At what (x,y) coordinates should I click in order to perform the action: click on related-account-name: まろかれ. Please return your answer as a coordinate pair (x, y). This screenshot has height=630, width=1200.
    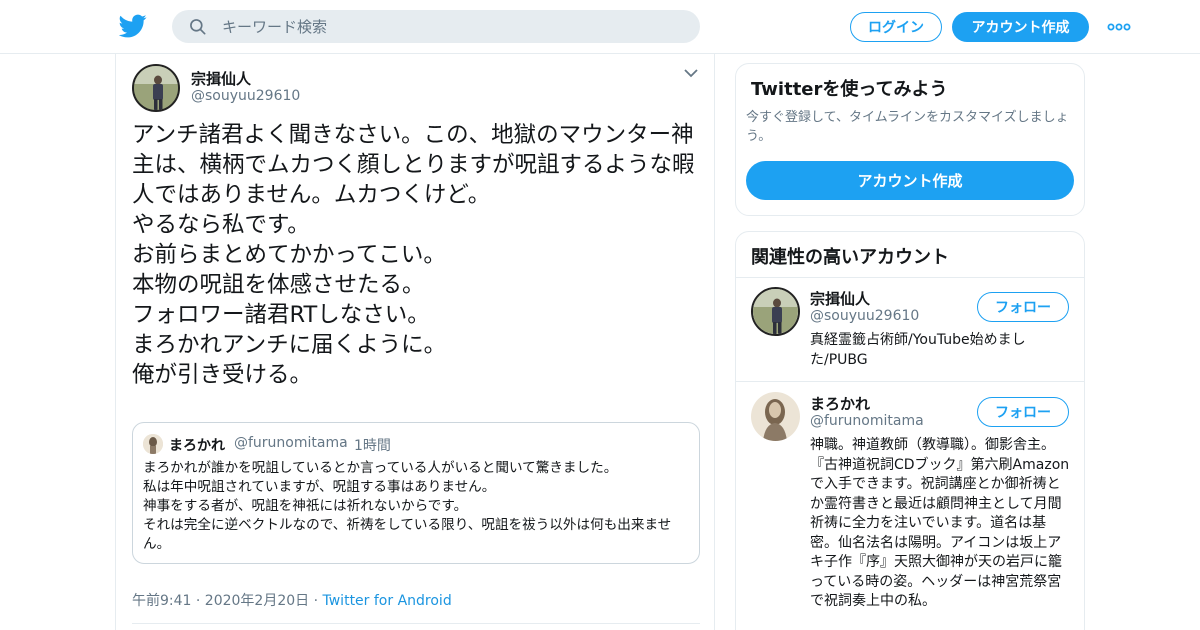
    Looking at the image, I should click on (840, 403).